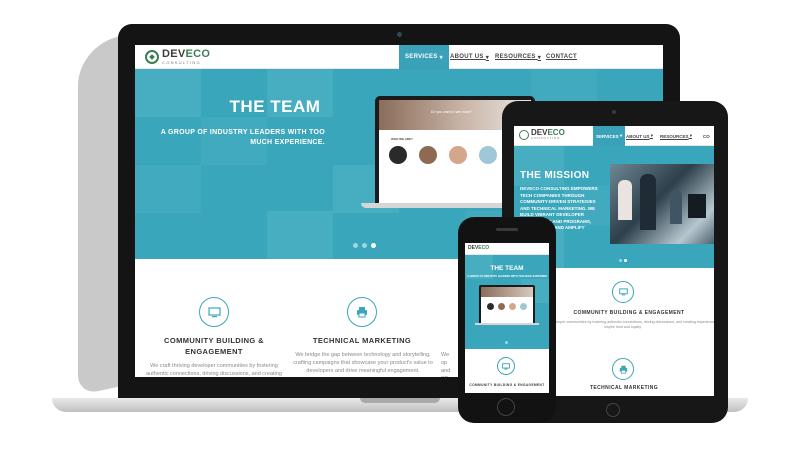  I want to click on nav-services-label: SERVICES, so click(421, 57).